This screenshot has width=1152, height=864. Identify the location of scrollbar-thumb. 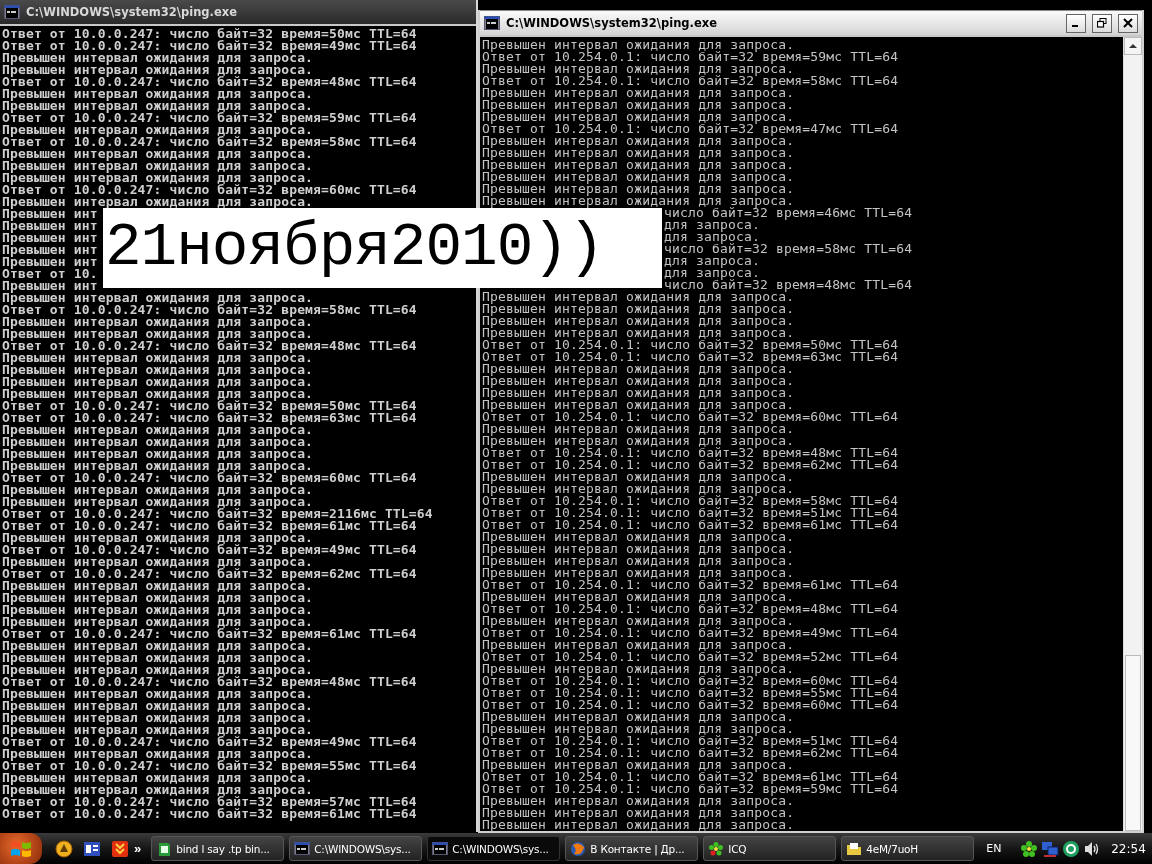
(1133, 743).